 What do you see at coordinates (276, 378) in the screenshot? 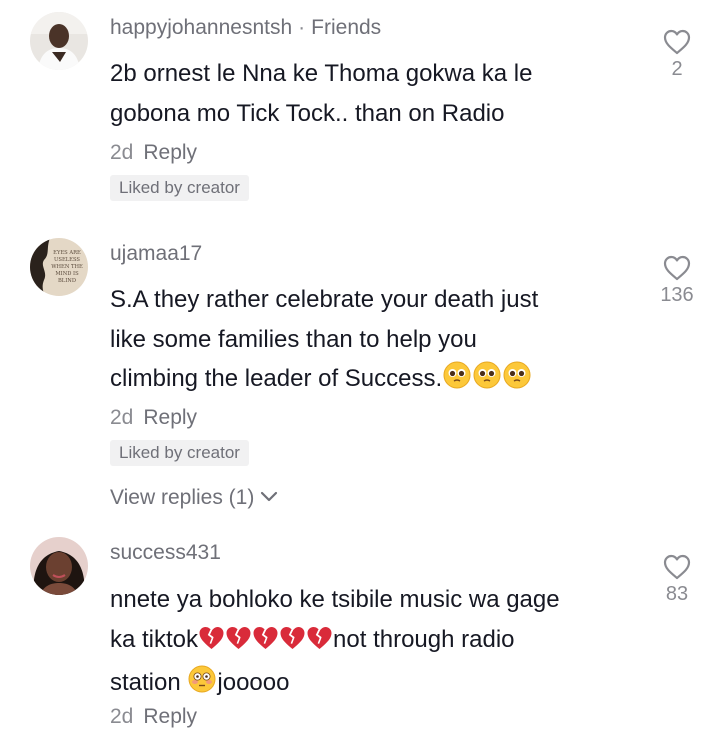
I see `comment-text-segment: climbing the leader of Success.` at bounding box center [276, 378].